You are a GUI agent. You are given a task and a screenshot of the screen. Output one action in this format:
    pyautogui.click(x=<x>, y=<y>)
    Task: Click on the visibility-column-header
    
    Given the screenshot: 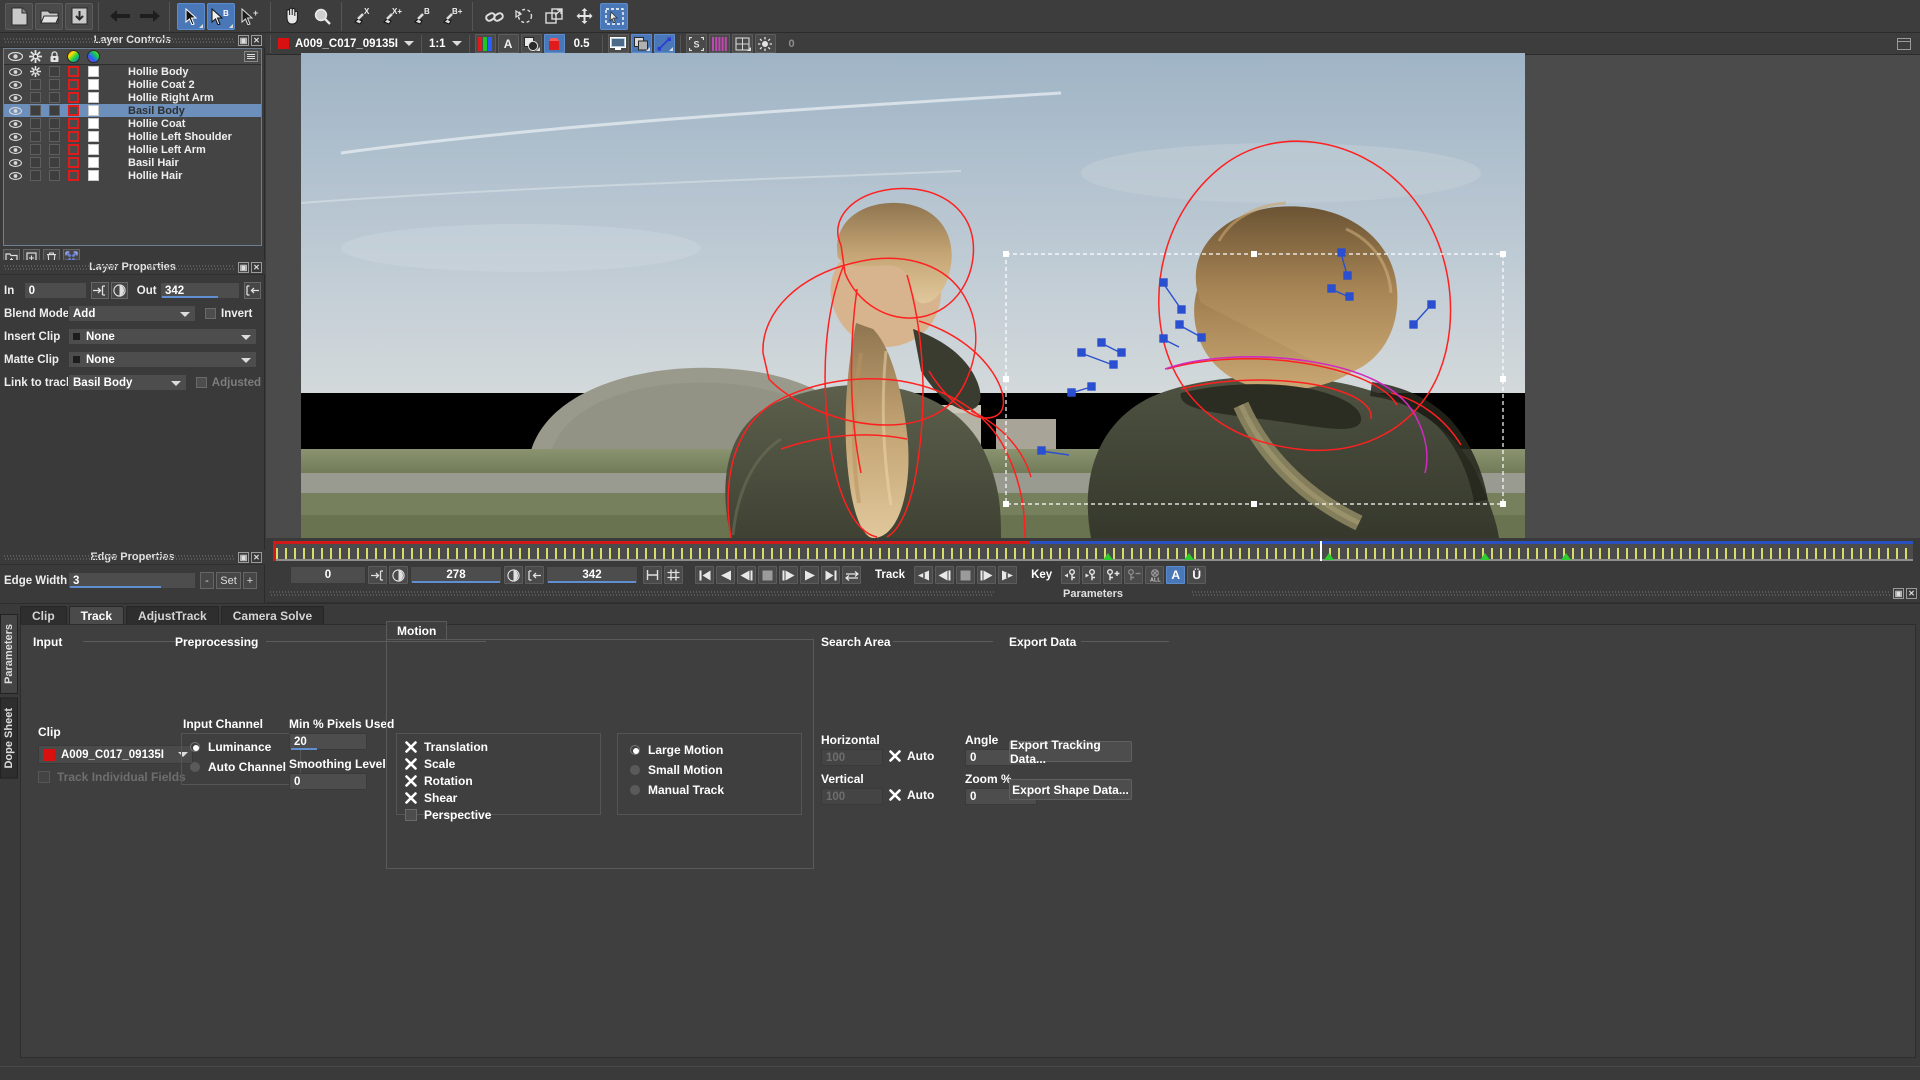 What is the action you would take?
    pyautogui.click(x=15, y=56)
    